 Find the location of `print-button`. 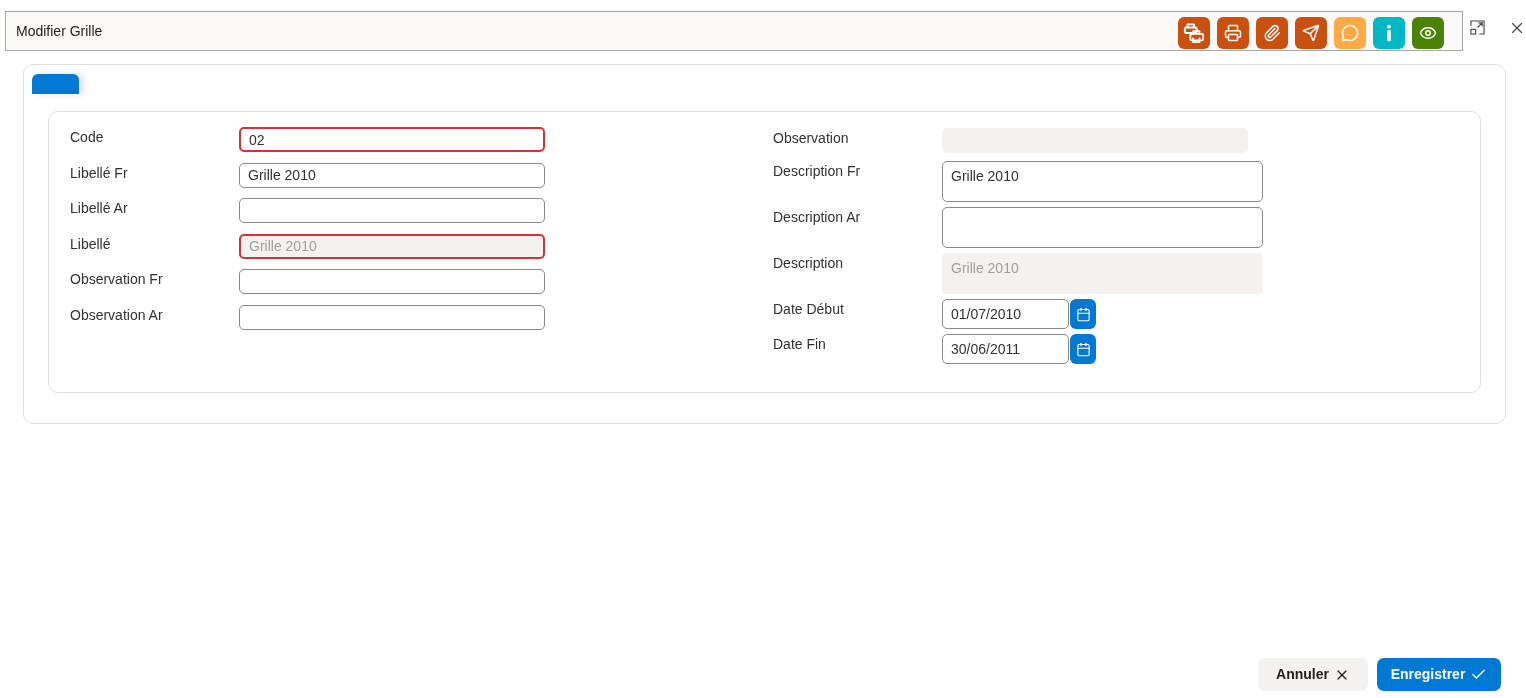

print-button is located at coordinates (1233, 33).